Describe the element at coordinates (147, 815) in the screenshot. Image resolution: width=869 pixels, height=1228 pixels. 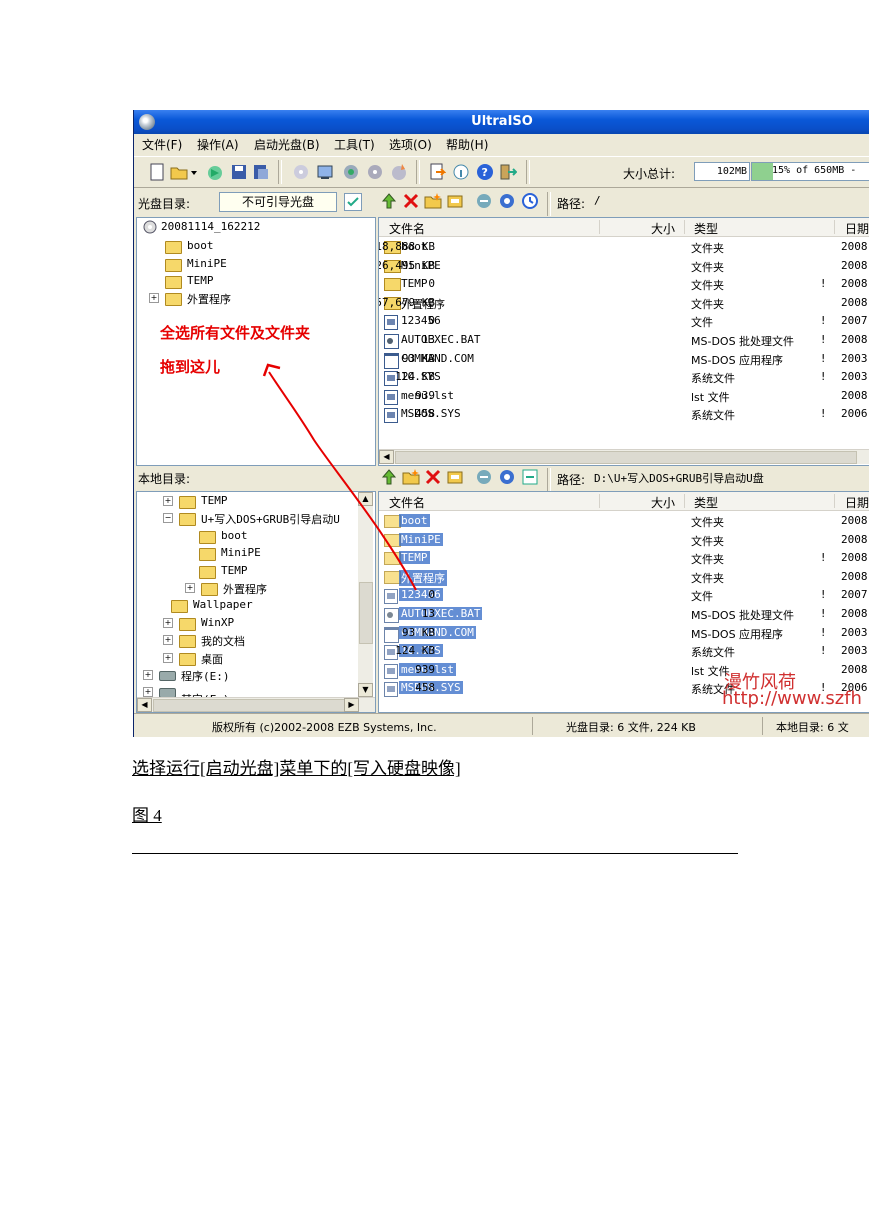
I see `caption-figure-number: 图 4` at that location.